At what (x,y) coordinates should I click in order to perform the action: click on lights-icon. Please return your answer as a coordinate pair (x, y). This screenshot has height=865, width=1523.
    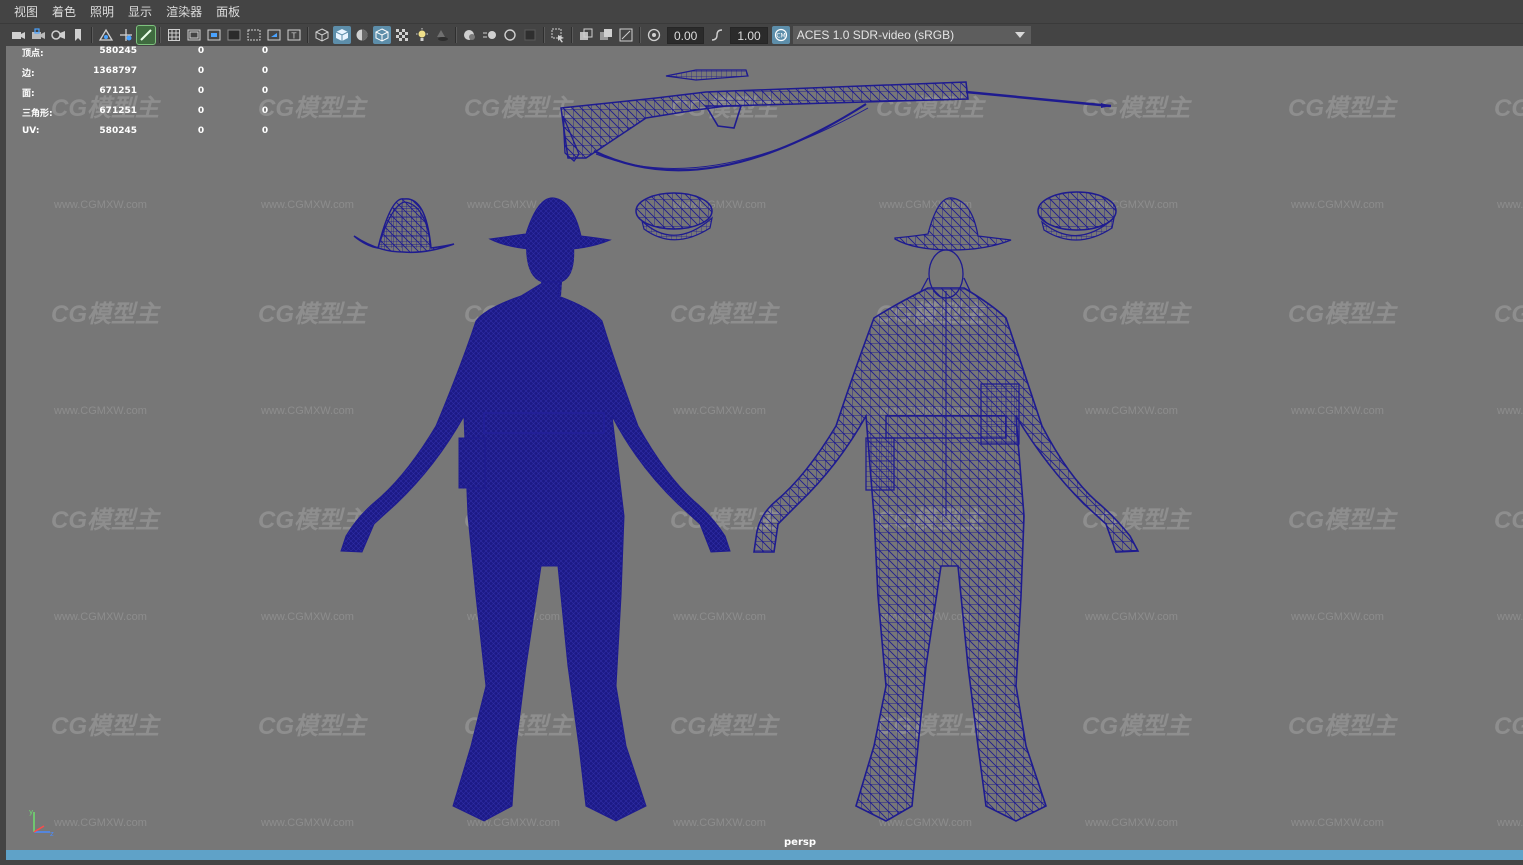
    Looking at the image, I should click on (422, 35).